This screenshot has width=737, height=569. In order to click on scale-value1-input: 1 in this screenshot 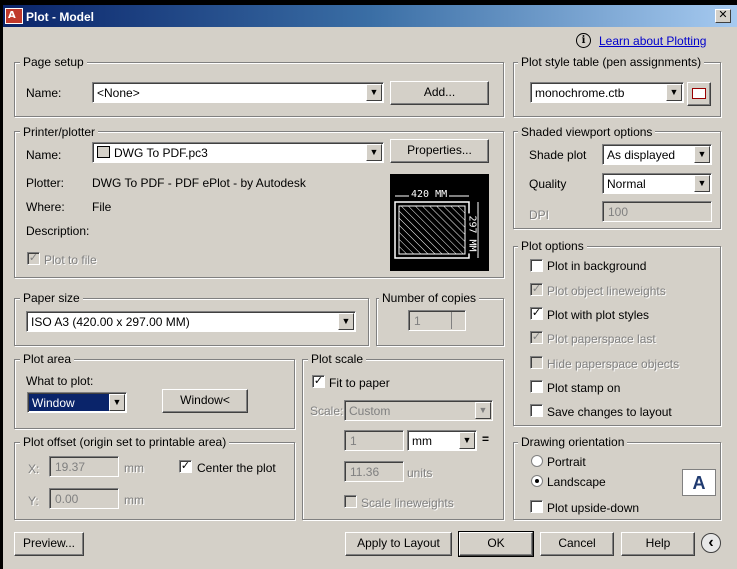, I will do `click(374, 440)`.